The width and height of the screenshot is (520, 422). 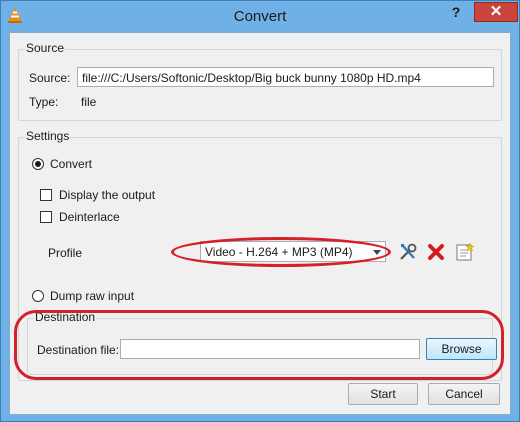 What do you see at coordinates (46, 195) in the screenshot?
I see `display-output-checkbox` at bounding box center [46, 195].